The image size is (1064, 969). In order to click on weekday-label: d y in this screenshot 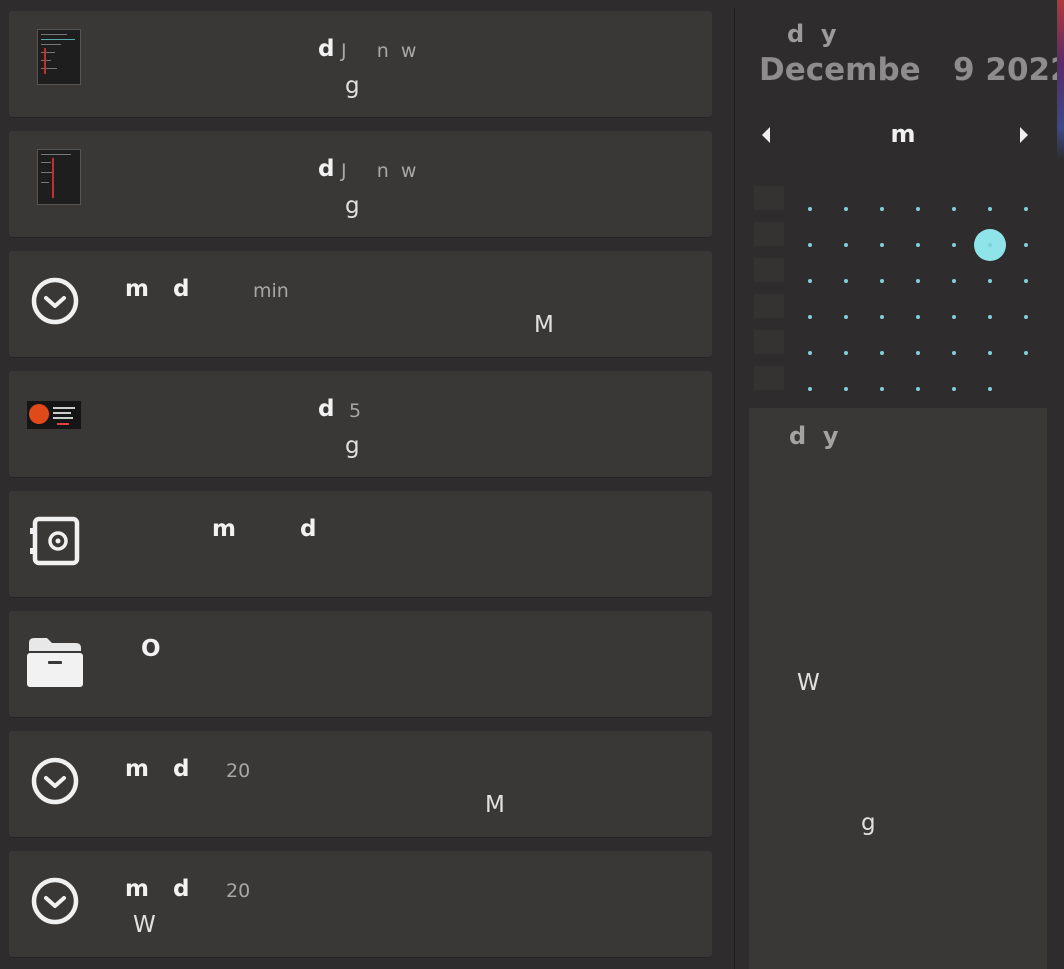, I will do `click(812, 34)`.